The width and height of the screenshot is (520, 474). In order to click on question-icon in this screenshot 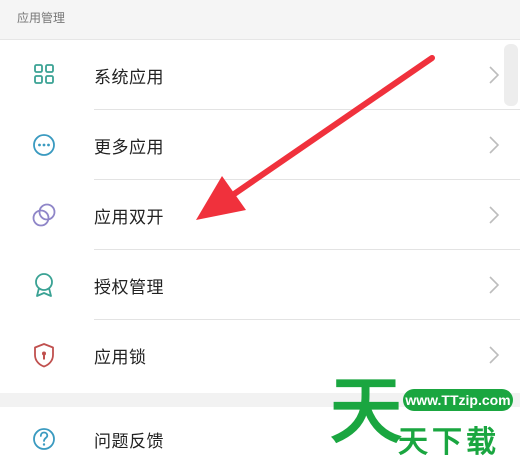, I will do `click(44, 439)`.